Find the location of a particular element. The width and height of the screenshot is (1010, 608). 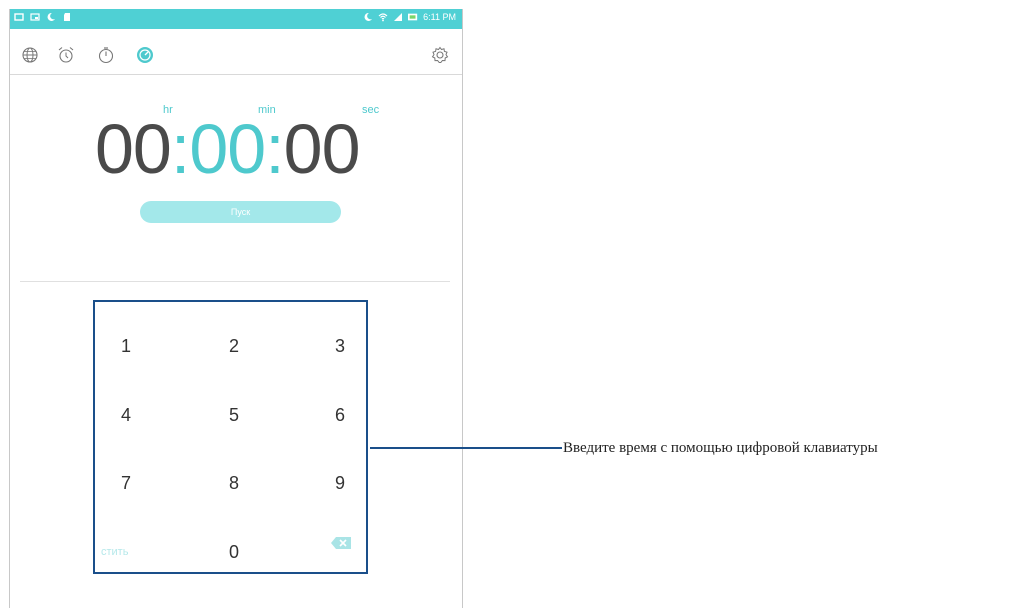

divider is located at coordinates (235, 281).